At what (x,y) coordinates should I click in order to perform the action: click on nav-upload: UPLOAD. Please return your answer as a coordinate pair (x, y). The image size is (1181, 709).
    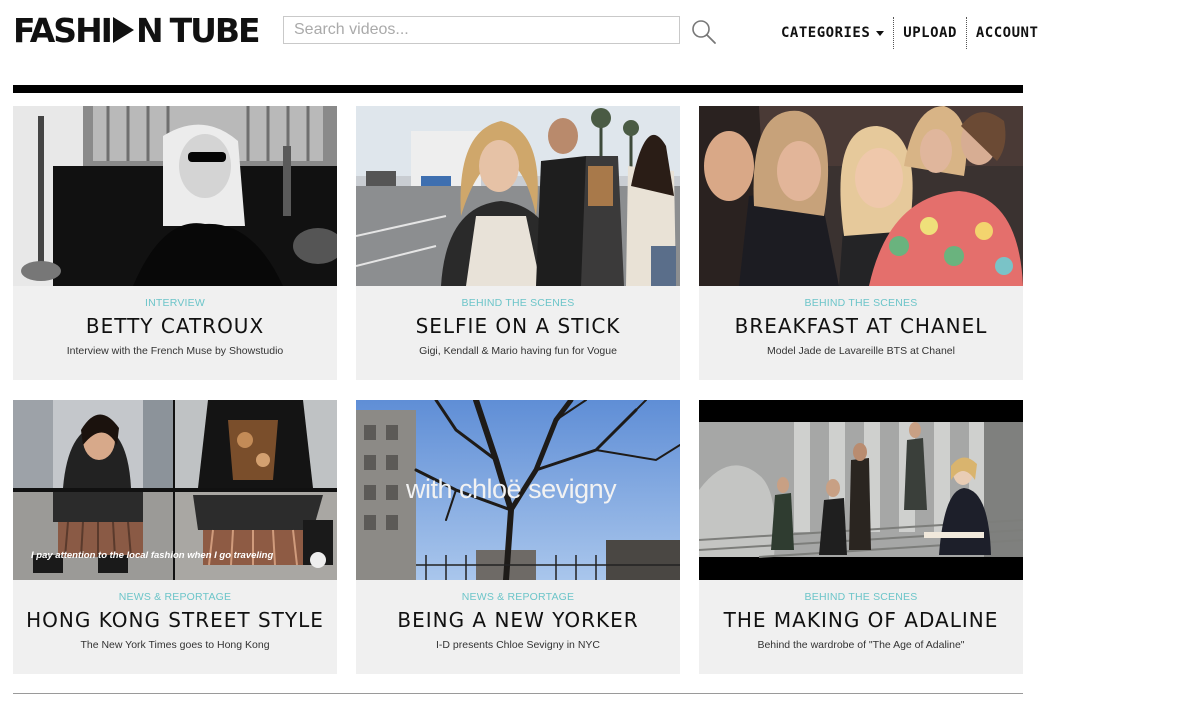
    Looking at the image, I should click on (930, 33).